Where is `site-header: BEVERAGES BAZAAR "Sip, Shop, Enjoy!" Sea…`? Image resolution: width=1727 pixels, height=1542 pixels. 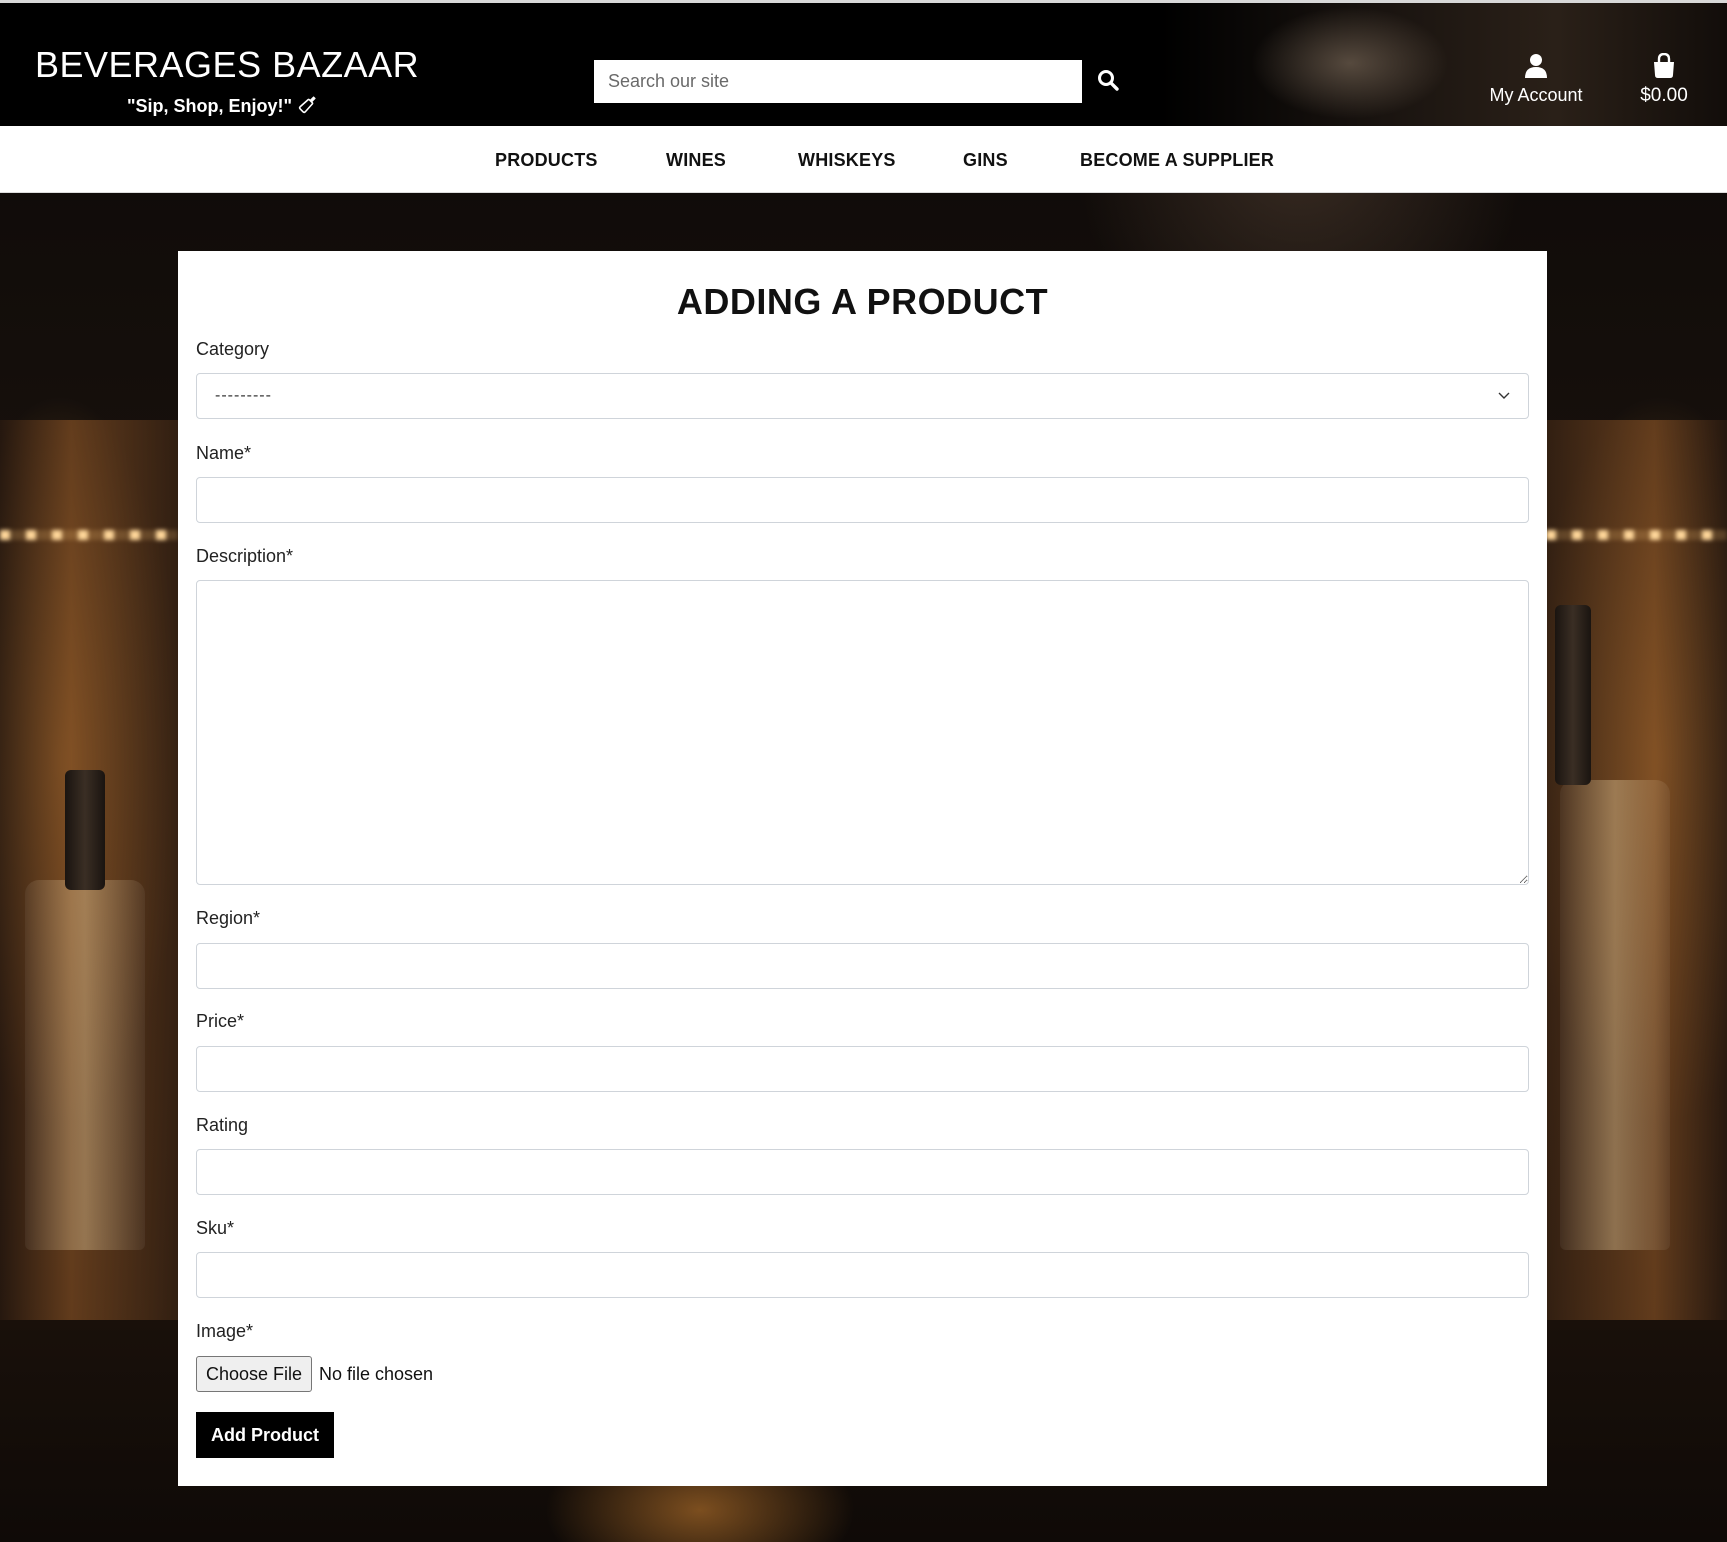 site-header: BEVERAGES BAZAAR "Sip, Shop, Enjoy!" Sea… is located at coordinates (863, 64).